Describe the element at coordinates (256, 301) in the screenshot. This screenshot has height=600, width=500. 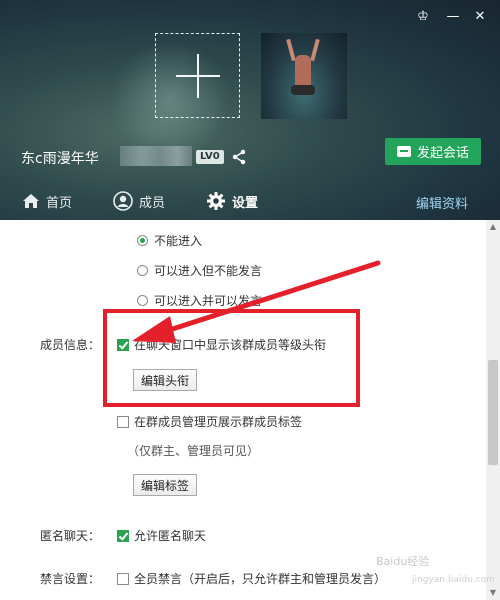
I see `annotation-arrow-icon` at that location.